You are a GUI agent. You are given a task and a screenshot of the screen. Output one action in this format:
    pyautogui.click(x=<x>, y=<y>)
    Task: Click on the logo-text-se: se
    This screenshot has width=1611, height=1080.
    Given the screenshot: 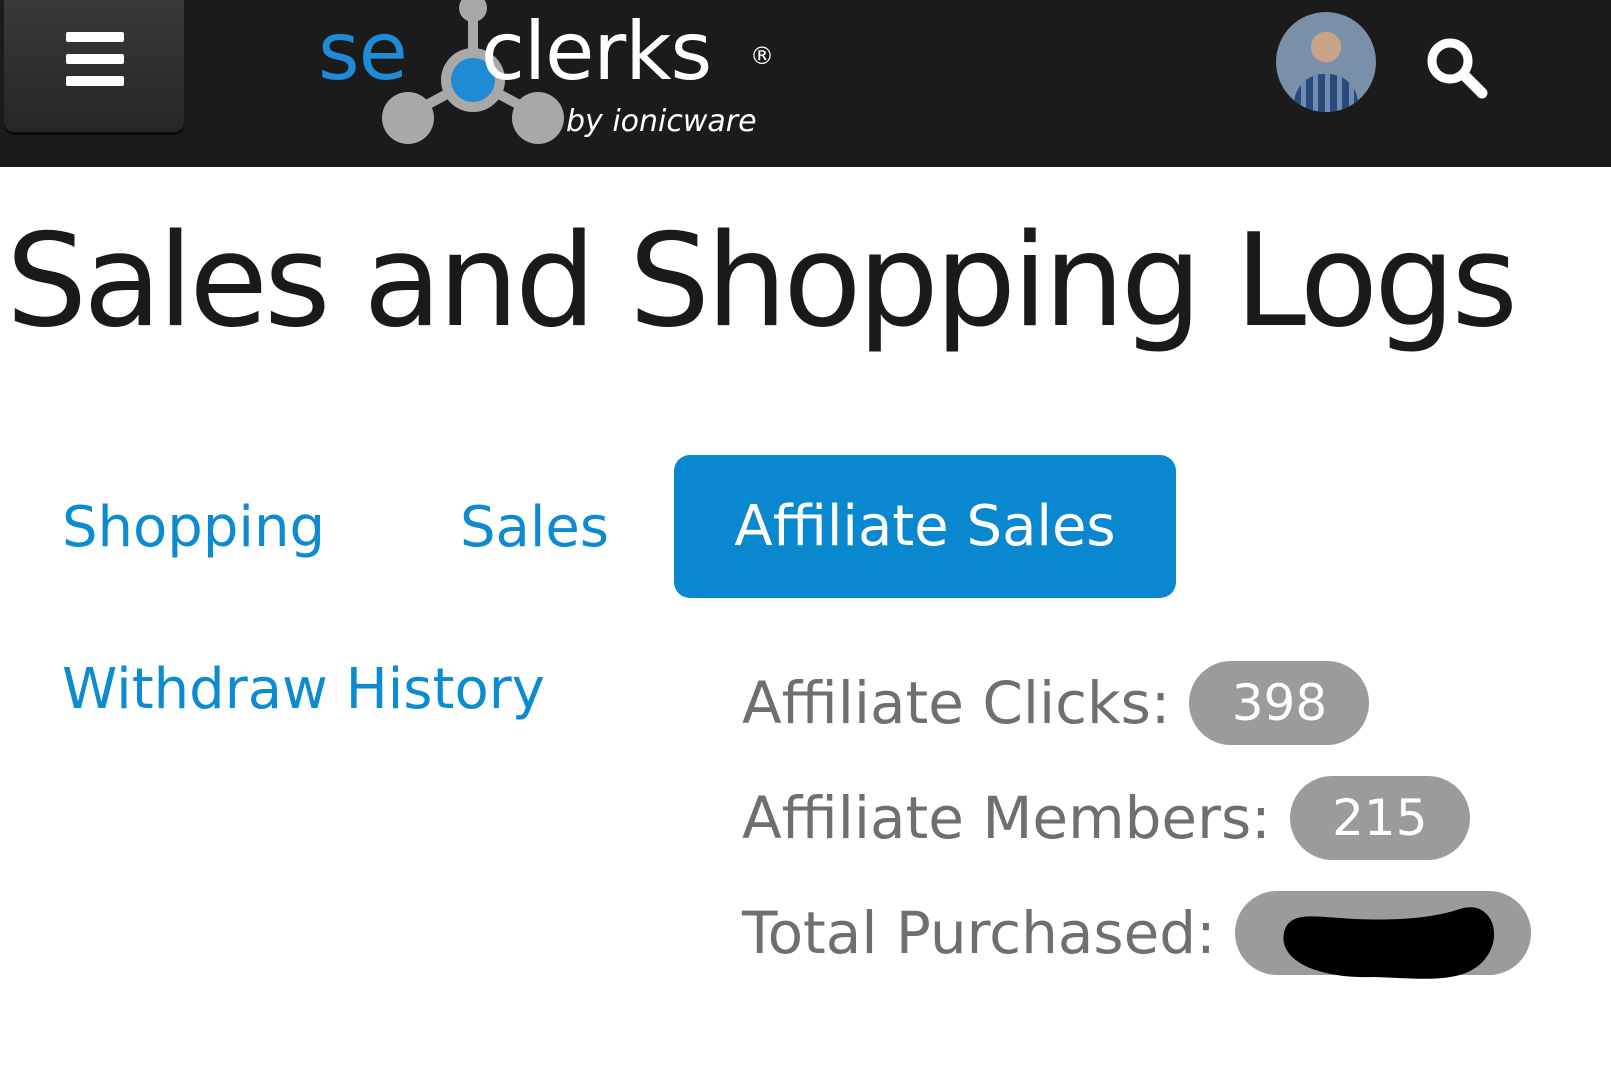 What is the action you would take?
    pyautogui.click(x=363, y=51)
    